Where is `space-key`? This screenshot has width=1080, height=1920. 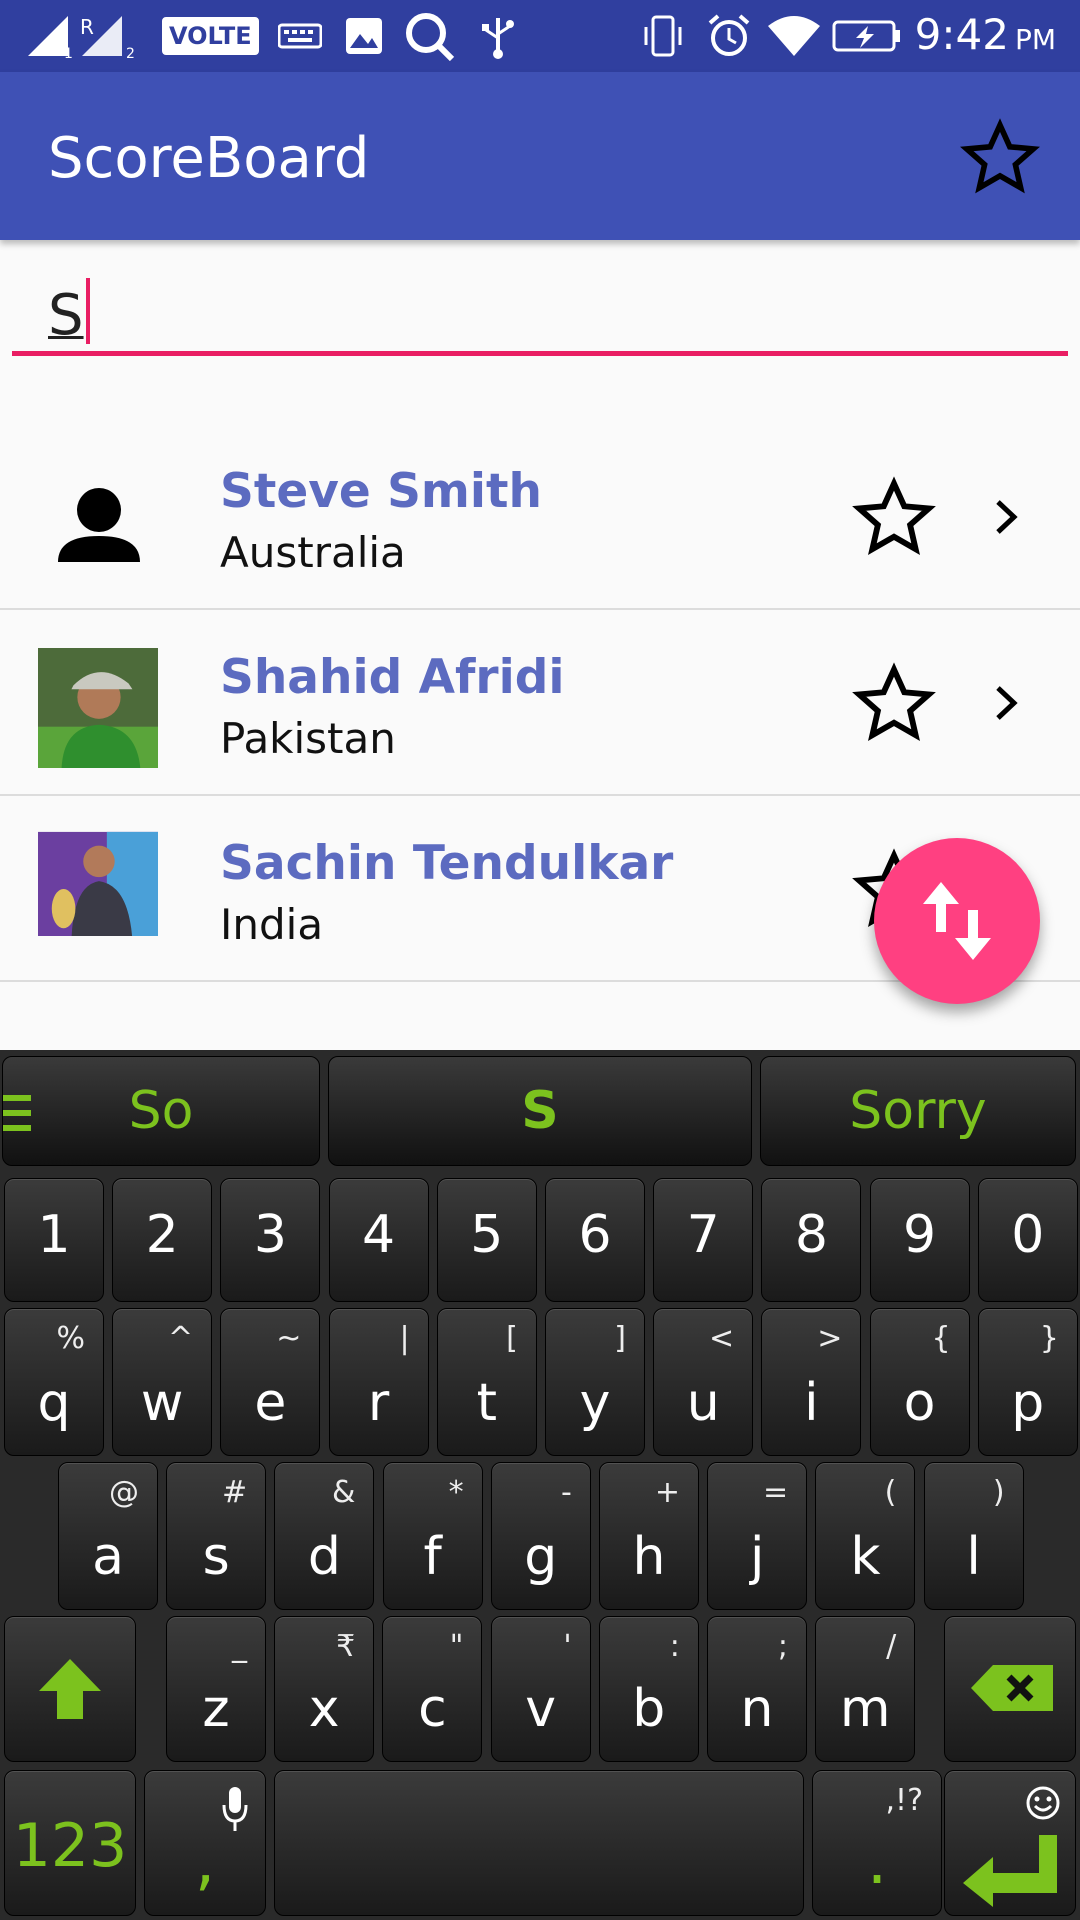
space-key is located at coordinates (539, 1843).